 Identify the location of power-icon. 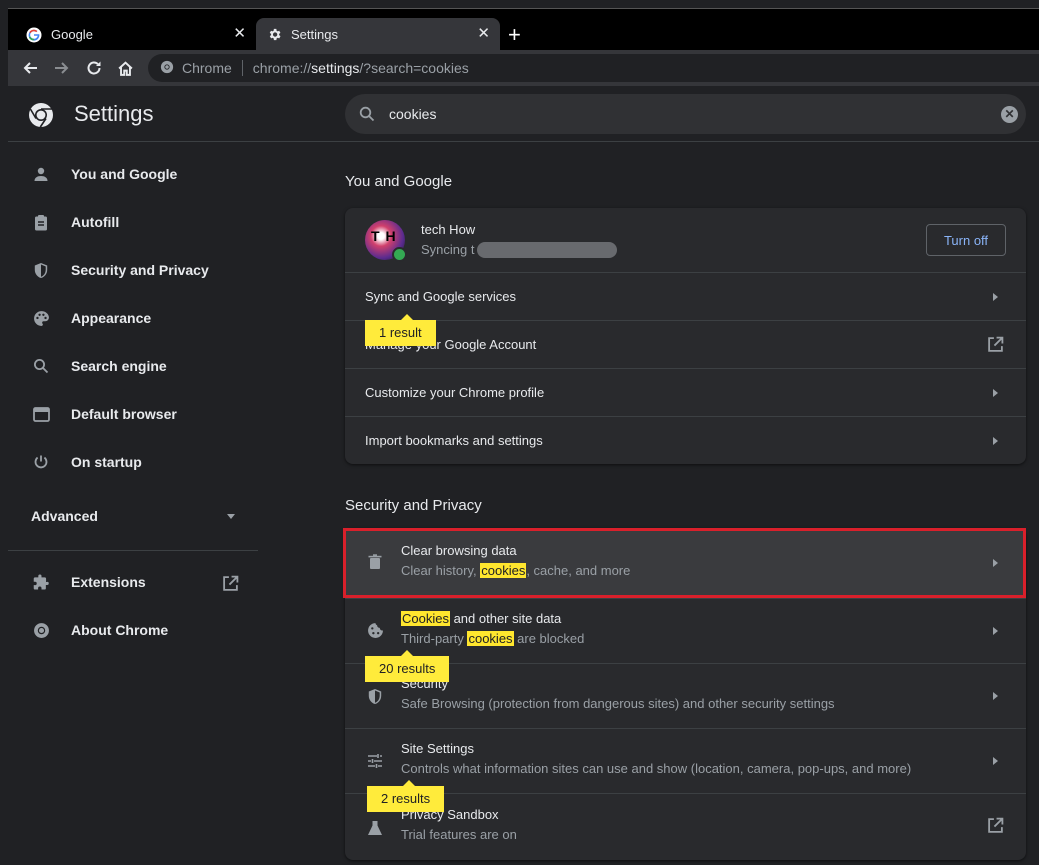
(41, 462).